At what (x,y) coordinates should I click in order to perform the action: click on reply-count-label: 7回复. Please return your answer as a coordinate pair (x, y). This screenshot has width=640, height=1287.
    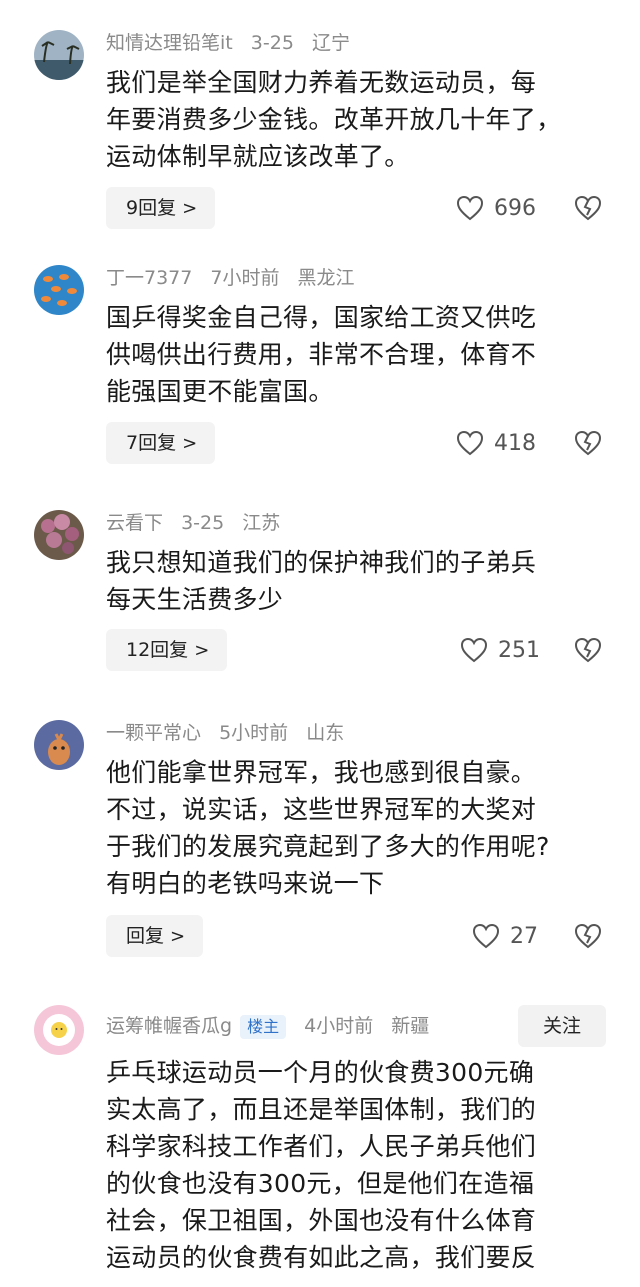
    Looking at the image, I should click on (151, 443).